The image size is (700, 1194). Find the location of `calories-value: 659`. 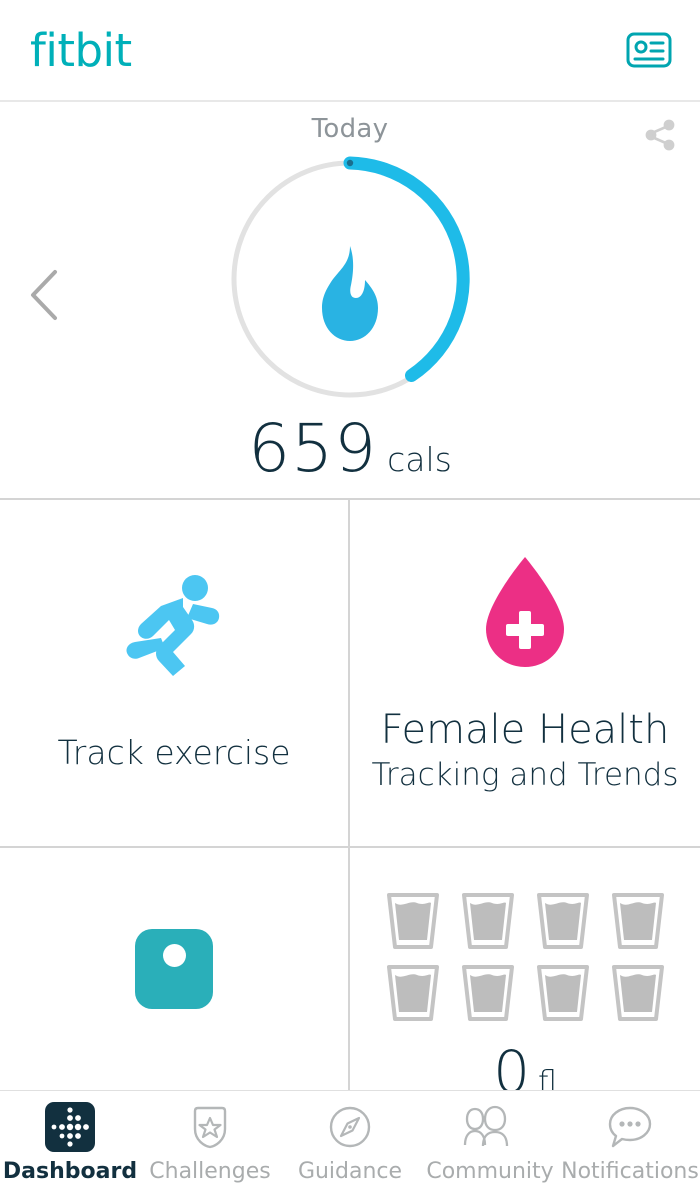

calories-value: 659 is located at coordinates (313, 448).